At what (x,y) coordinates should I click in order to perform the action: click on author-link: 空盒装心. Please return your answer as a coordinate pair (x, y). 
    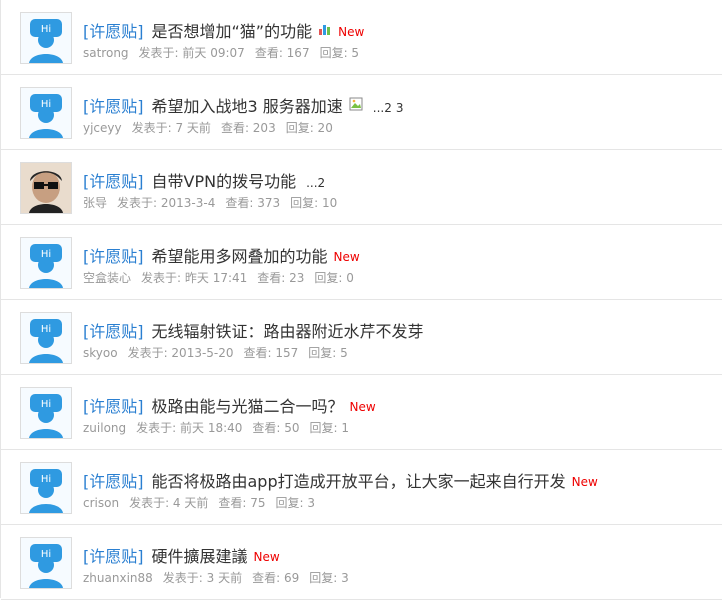
    Looking at the image, I should click on (107, 278).